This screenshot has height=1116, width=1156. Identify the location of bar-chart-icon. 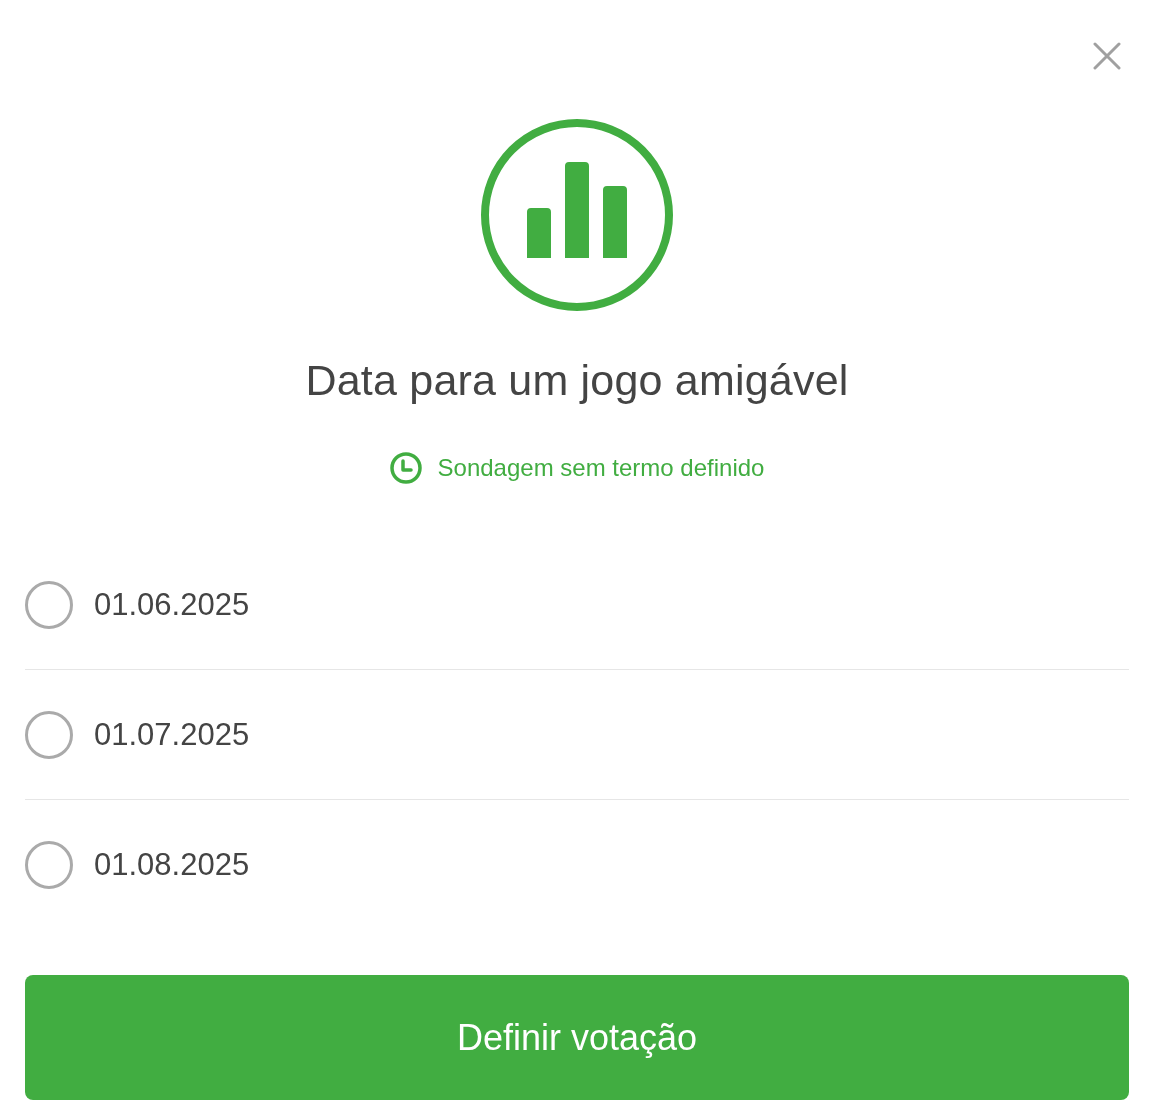
(577, 215).